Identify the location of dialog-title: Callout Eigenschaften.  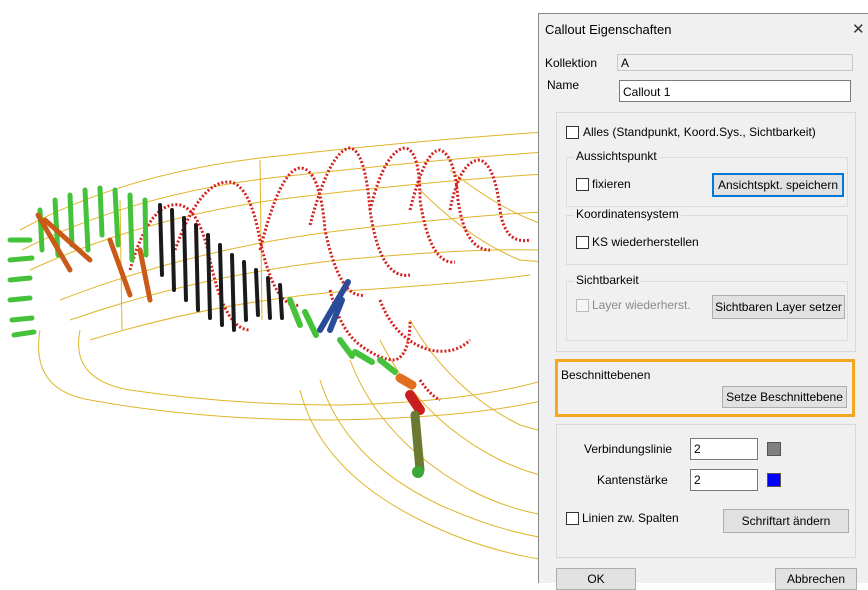
(608, 29).